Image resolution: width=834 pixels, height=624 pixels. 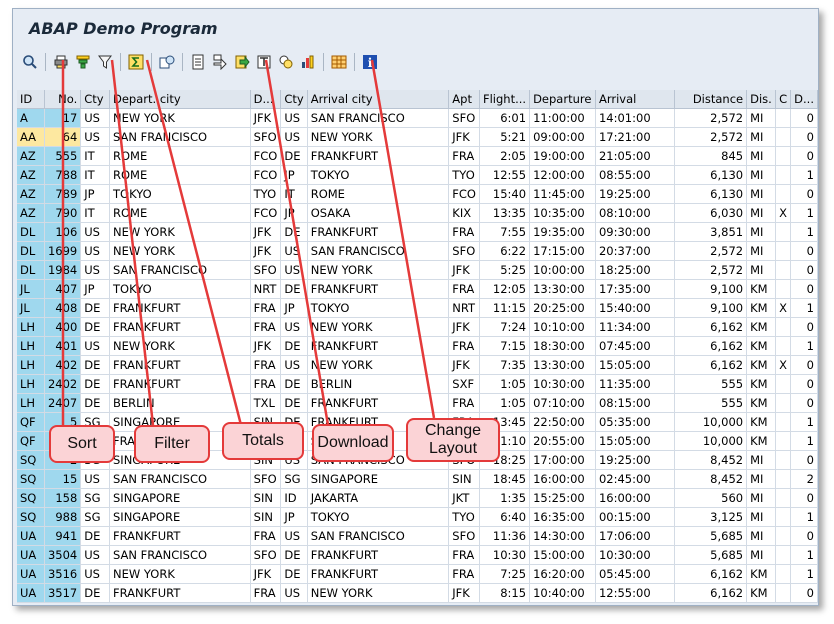 I want to click on table-cell: ROME, so click(x=180, y=213).